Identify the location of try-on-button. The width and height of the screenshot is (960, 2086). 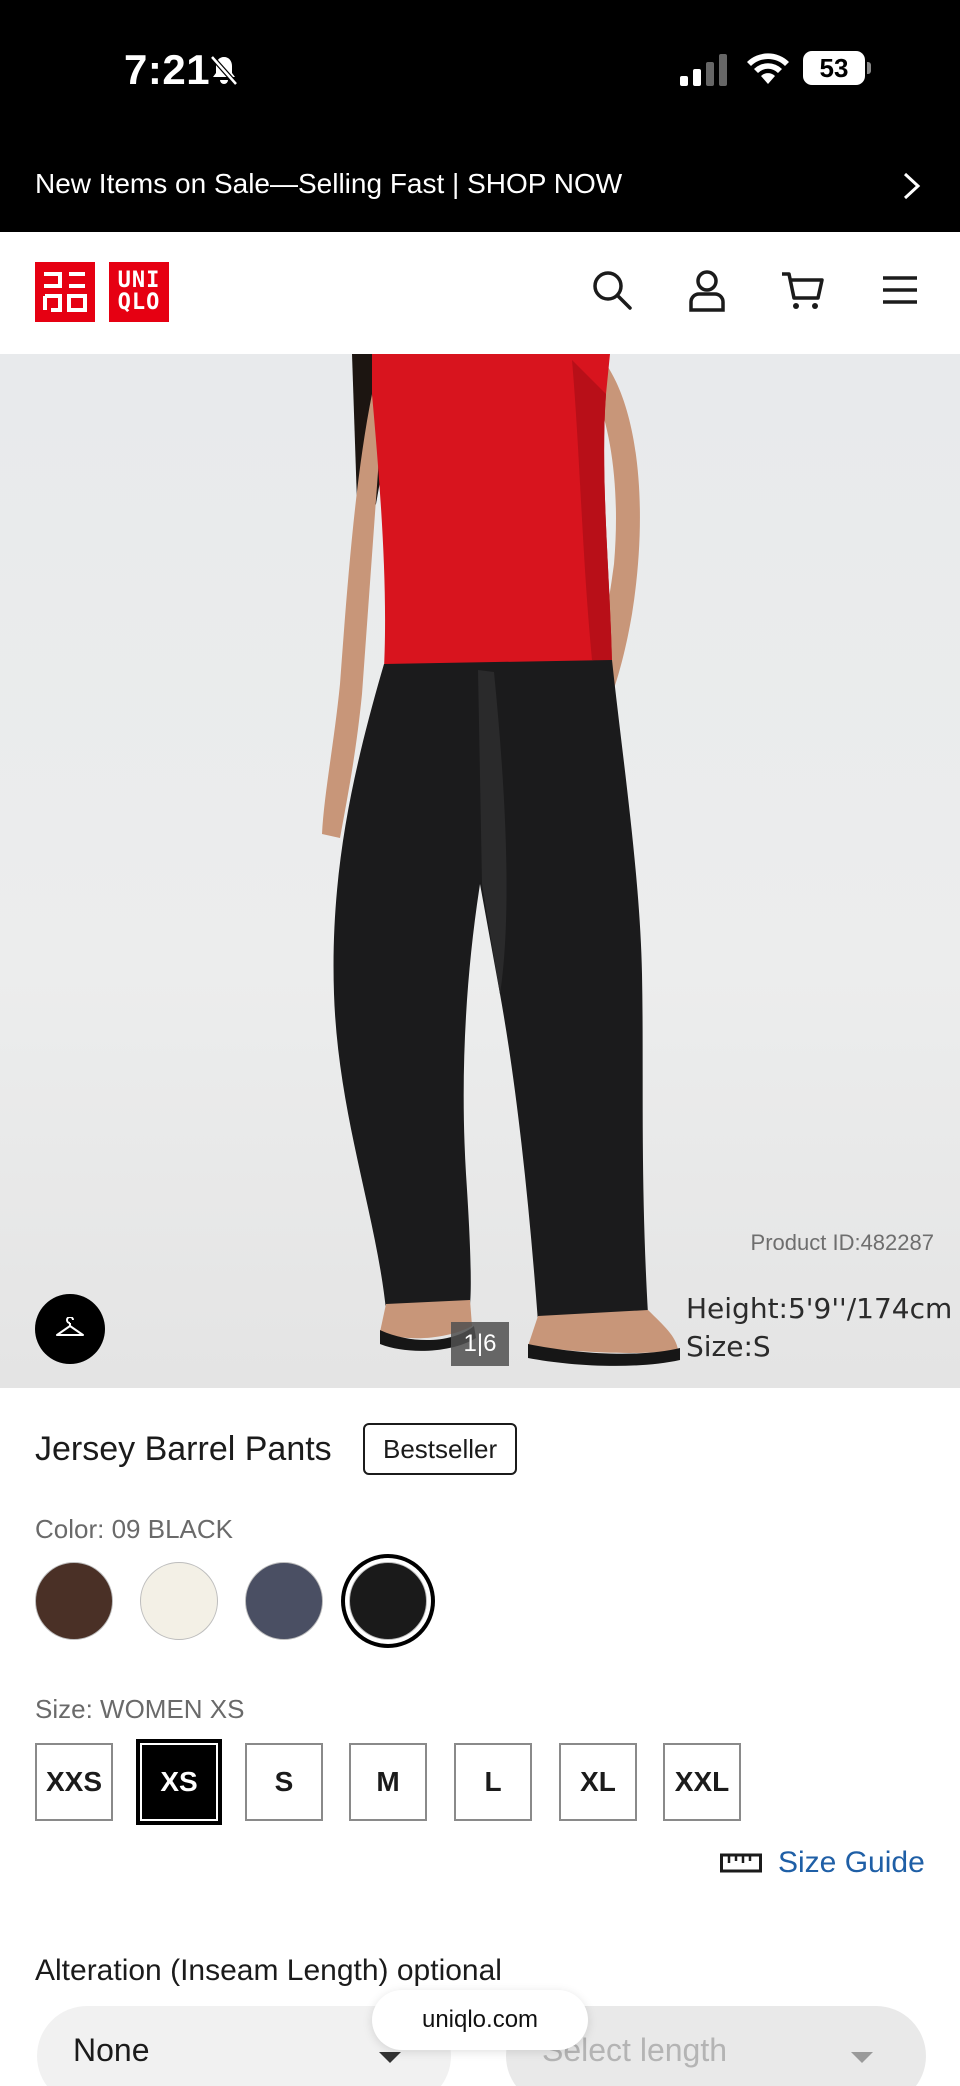
(70, 1329).